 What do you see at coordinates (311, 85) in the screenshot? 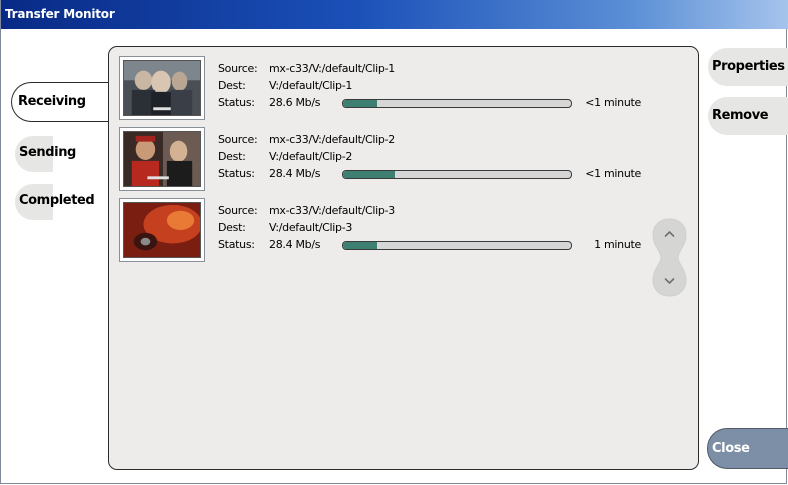
I see `transfer-dest: V:/default/Clip-1` at bounding box center [311, 85].